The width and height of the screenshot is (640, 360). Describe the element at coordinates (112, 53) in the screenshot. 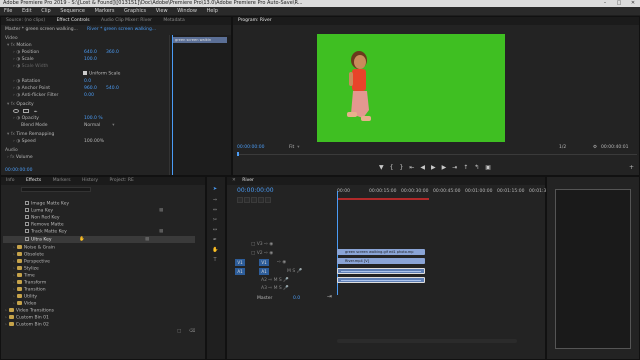

I see `position-y-value: 360.0` at that location.